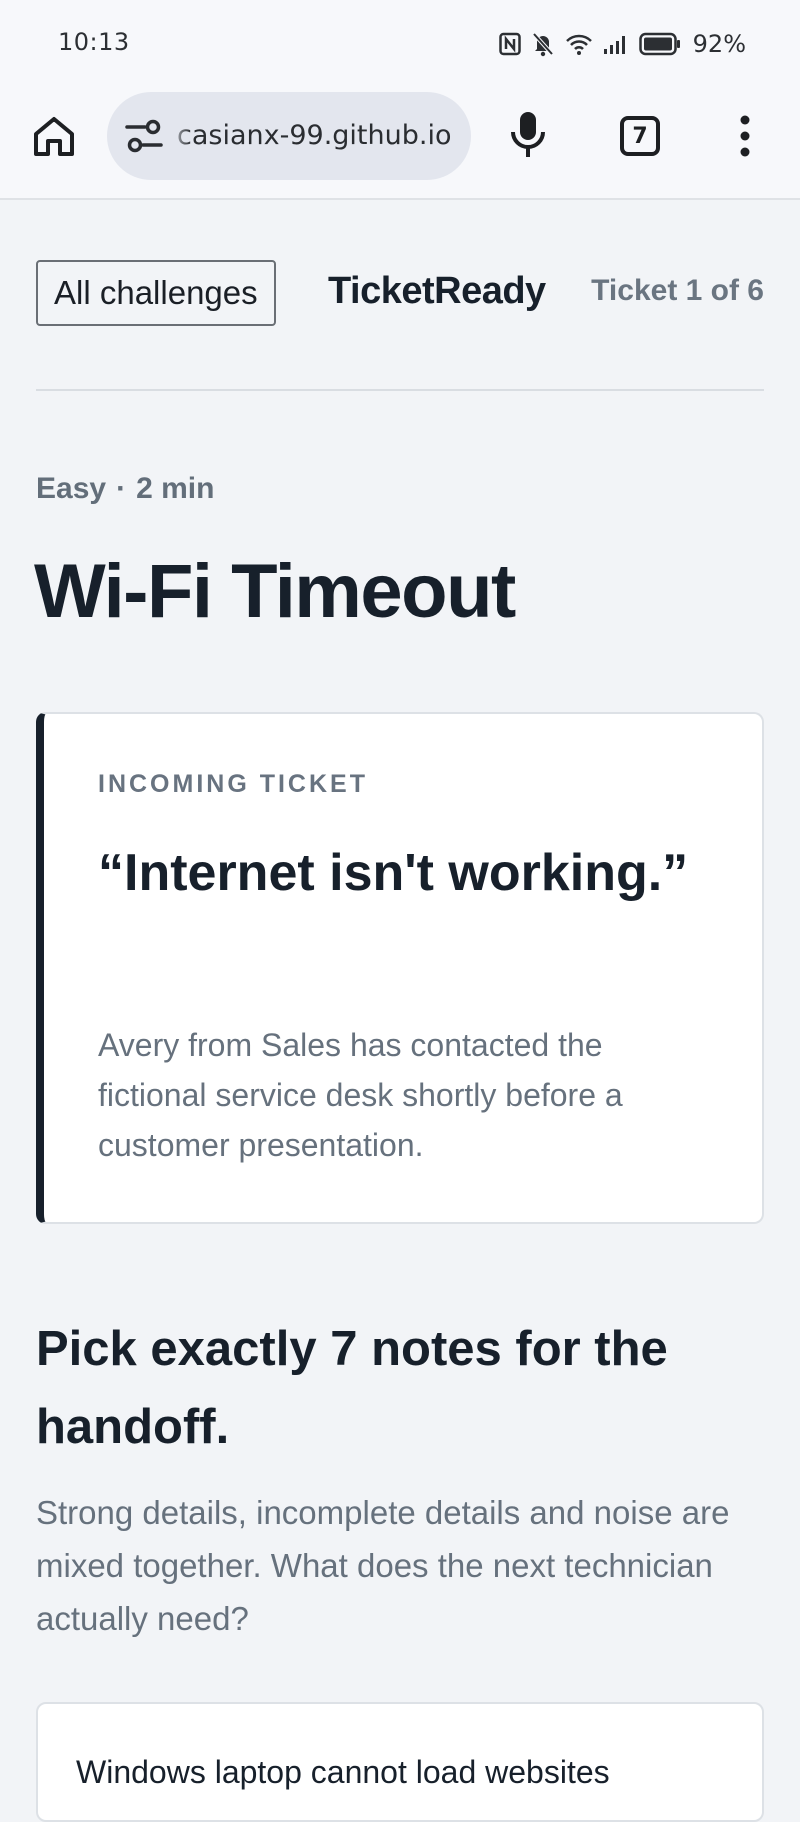 The image size is (800, 1822). I want to click on voice-search-button, so click(528, 135).